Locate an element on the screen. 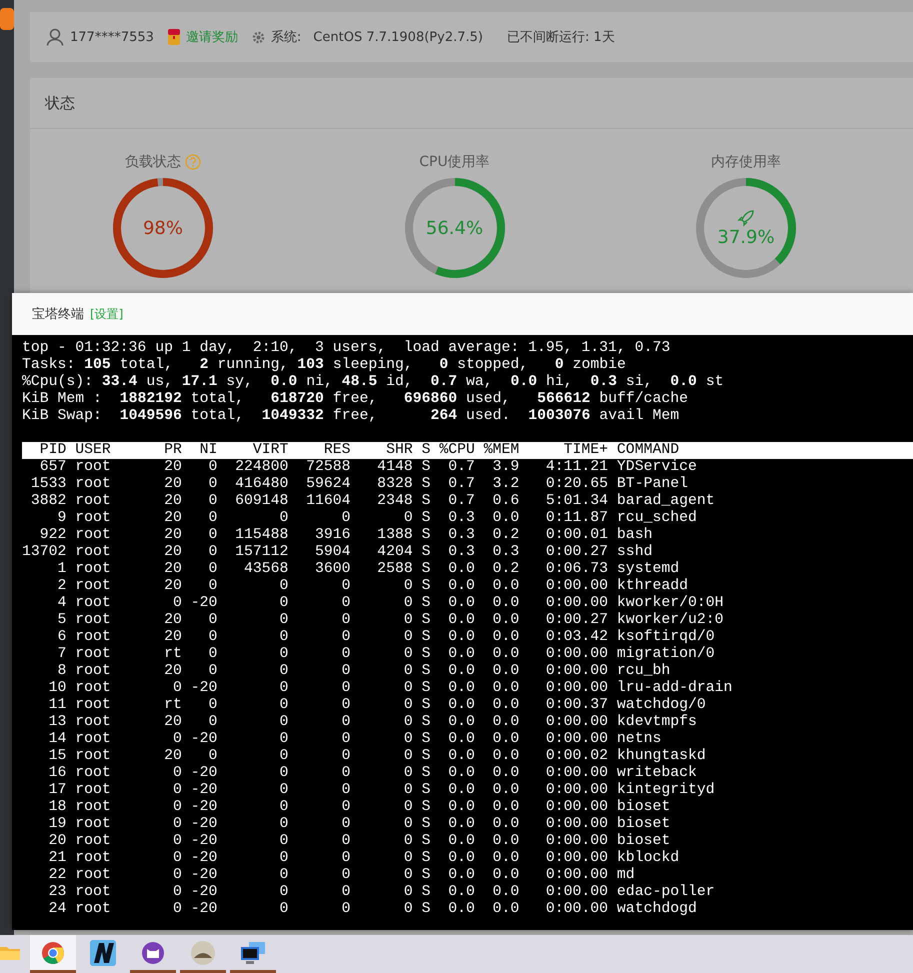 The image size is (913, 973). gauge-title: CPU使用率 is located at coordinates (454, 162).